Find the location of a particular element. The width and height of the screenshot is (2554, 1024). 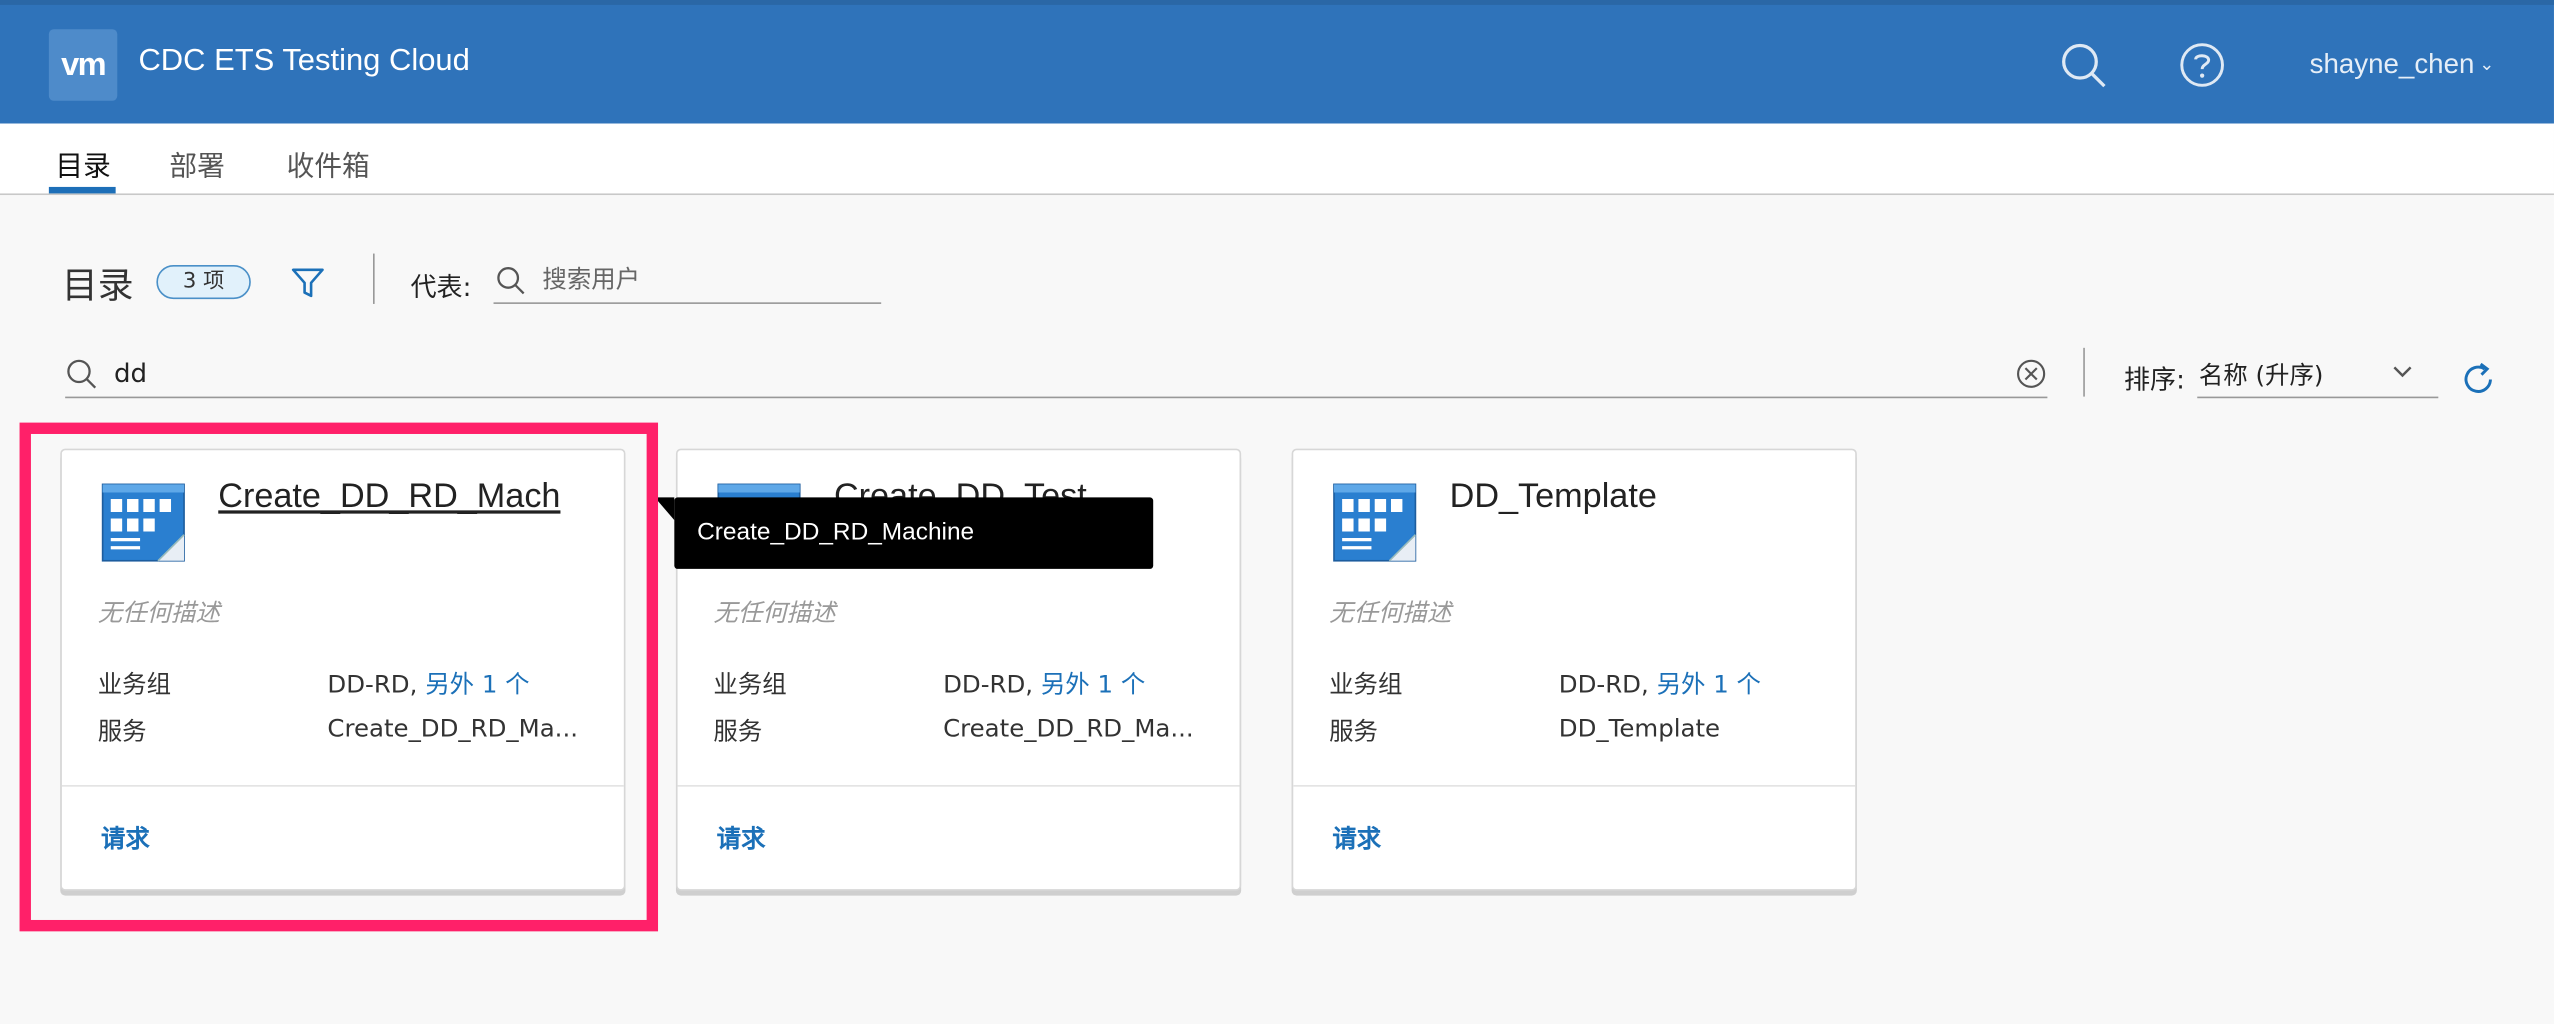

tooltip-arrow is located at coordinates (664, 509).